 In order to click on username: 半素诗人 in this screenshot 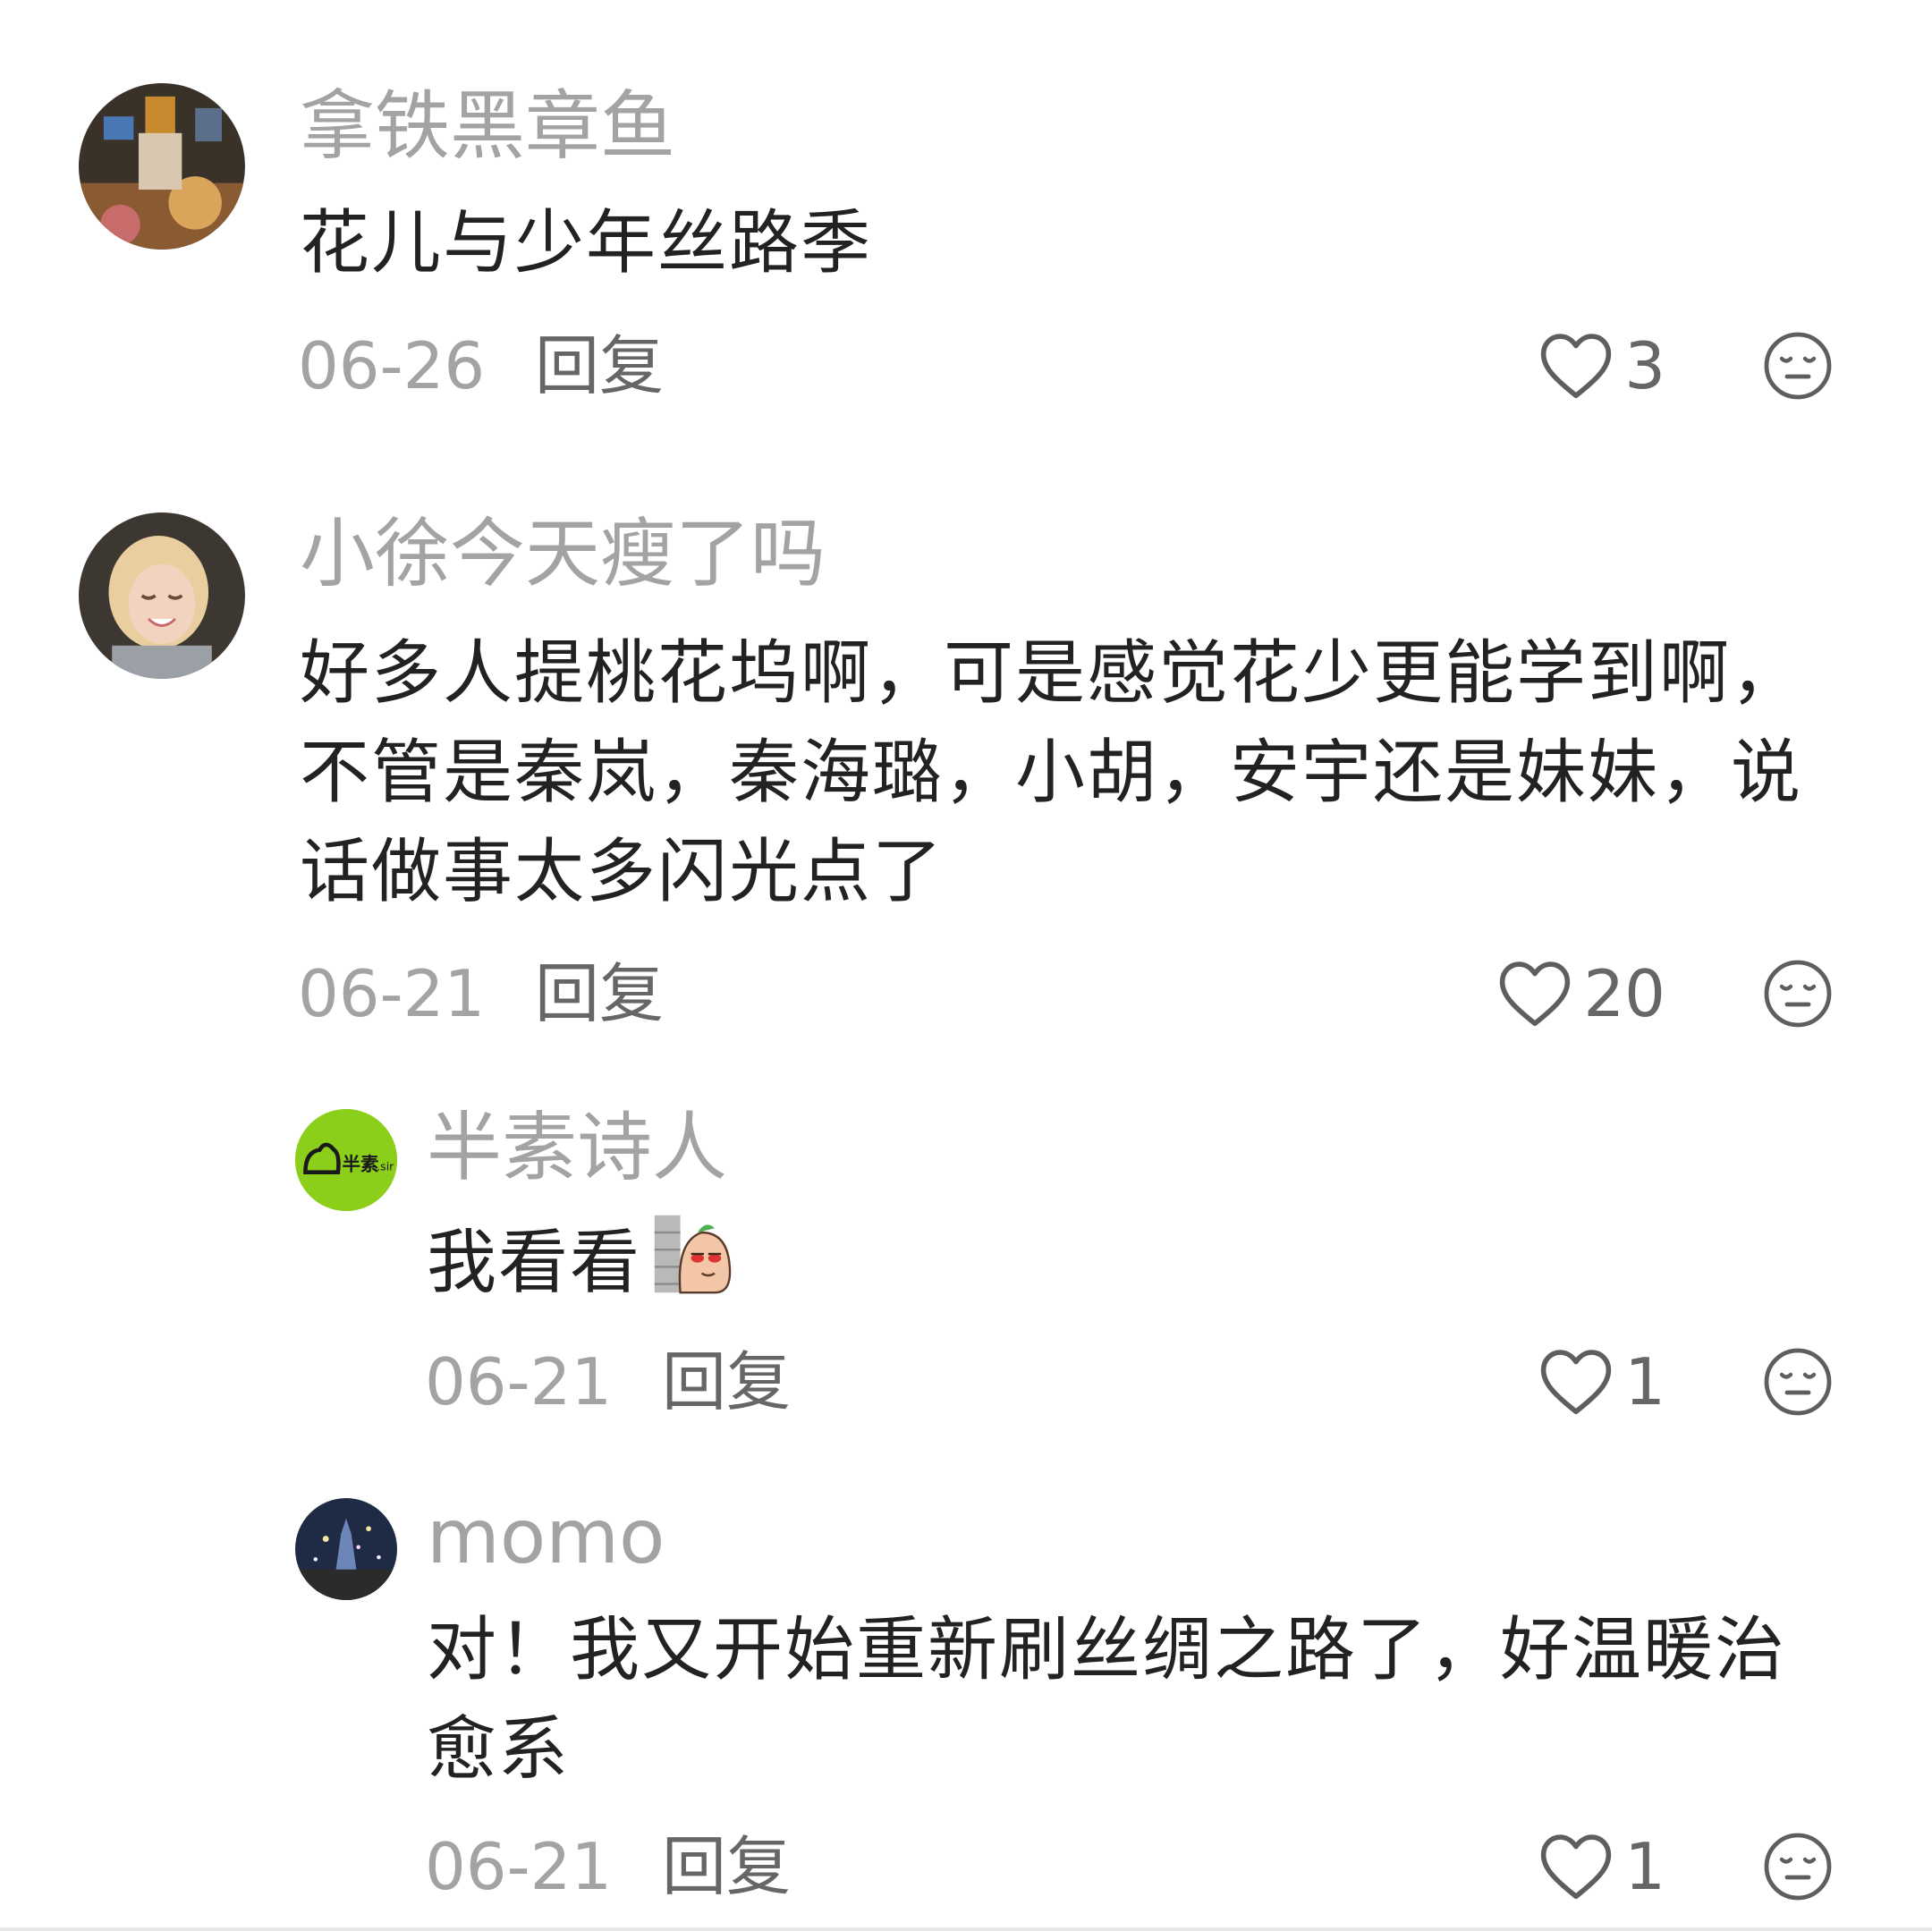, I will do `click(577, 1147)`.